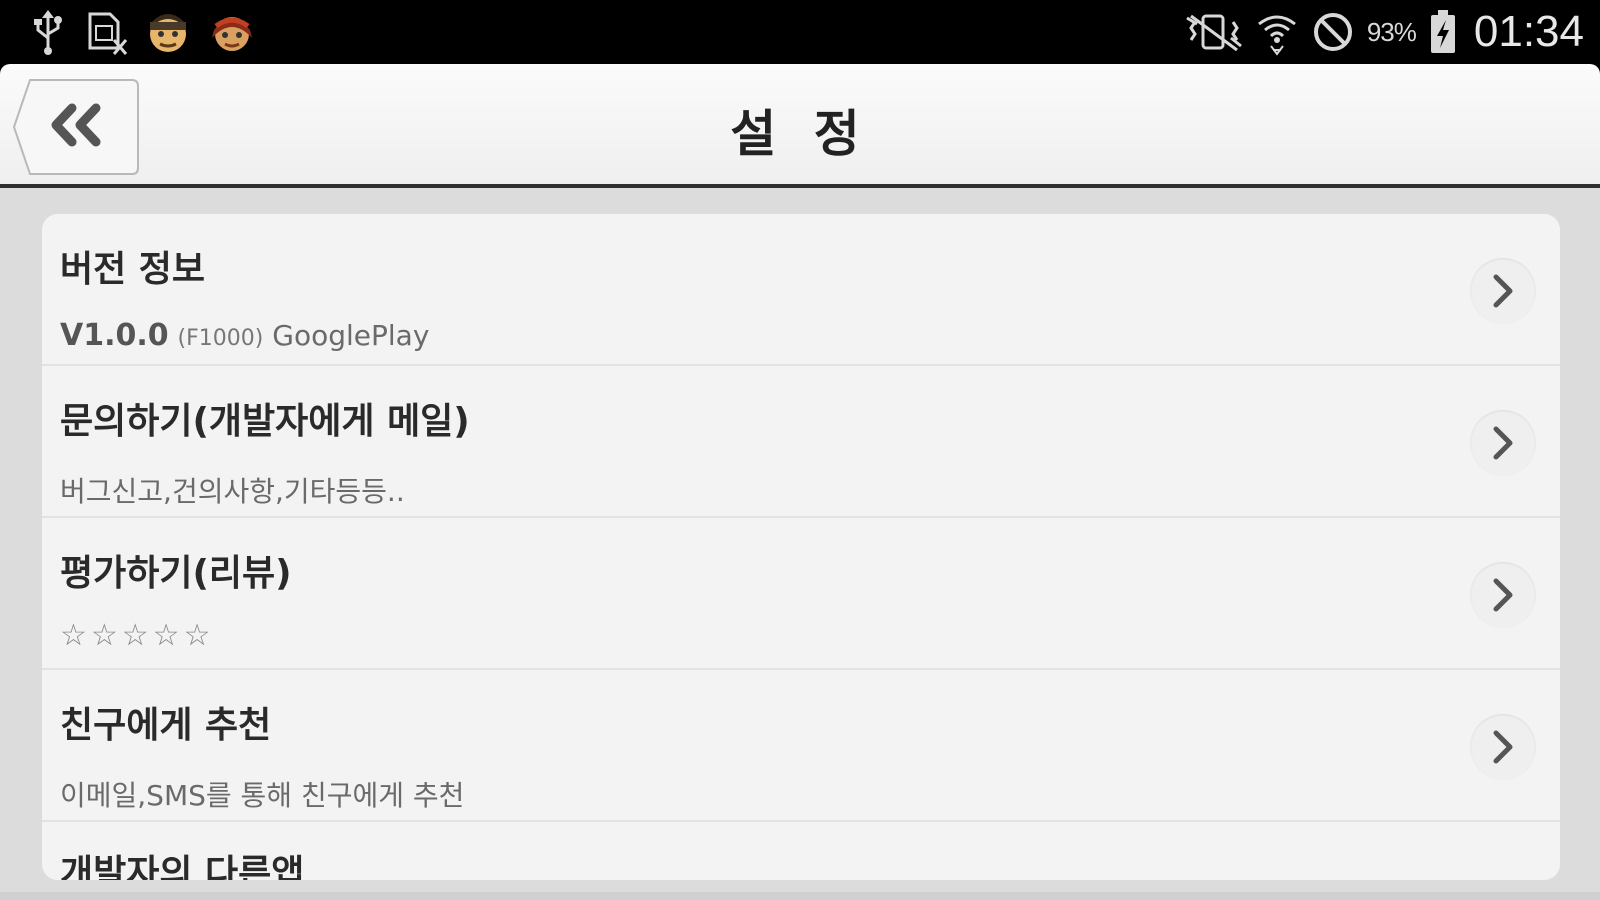 Image resolution: width=1600 pixels, height=900 pixels. Describe the element at coordinates (1391, 31) in the screenshot. I see `battery-percent: 93%` at that location.